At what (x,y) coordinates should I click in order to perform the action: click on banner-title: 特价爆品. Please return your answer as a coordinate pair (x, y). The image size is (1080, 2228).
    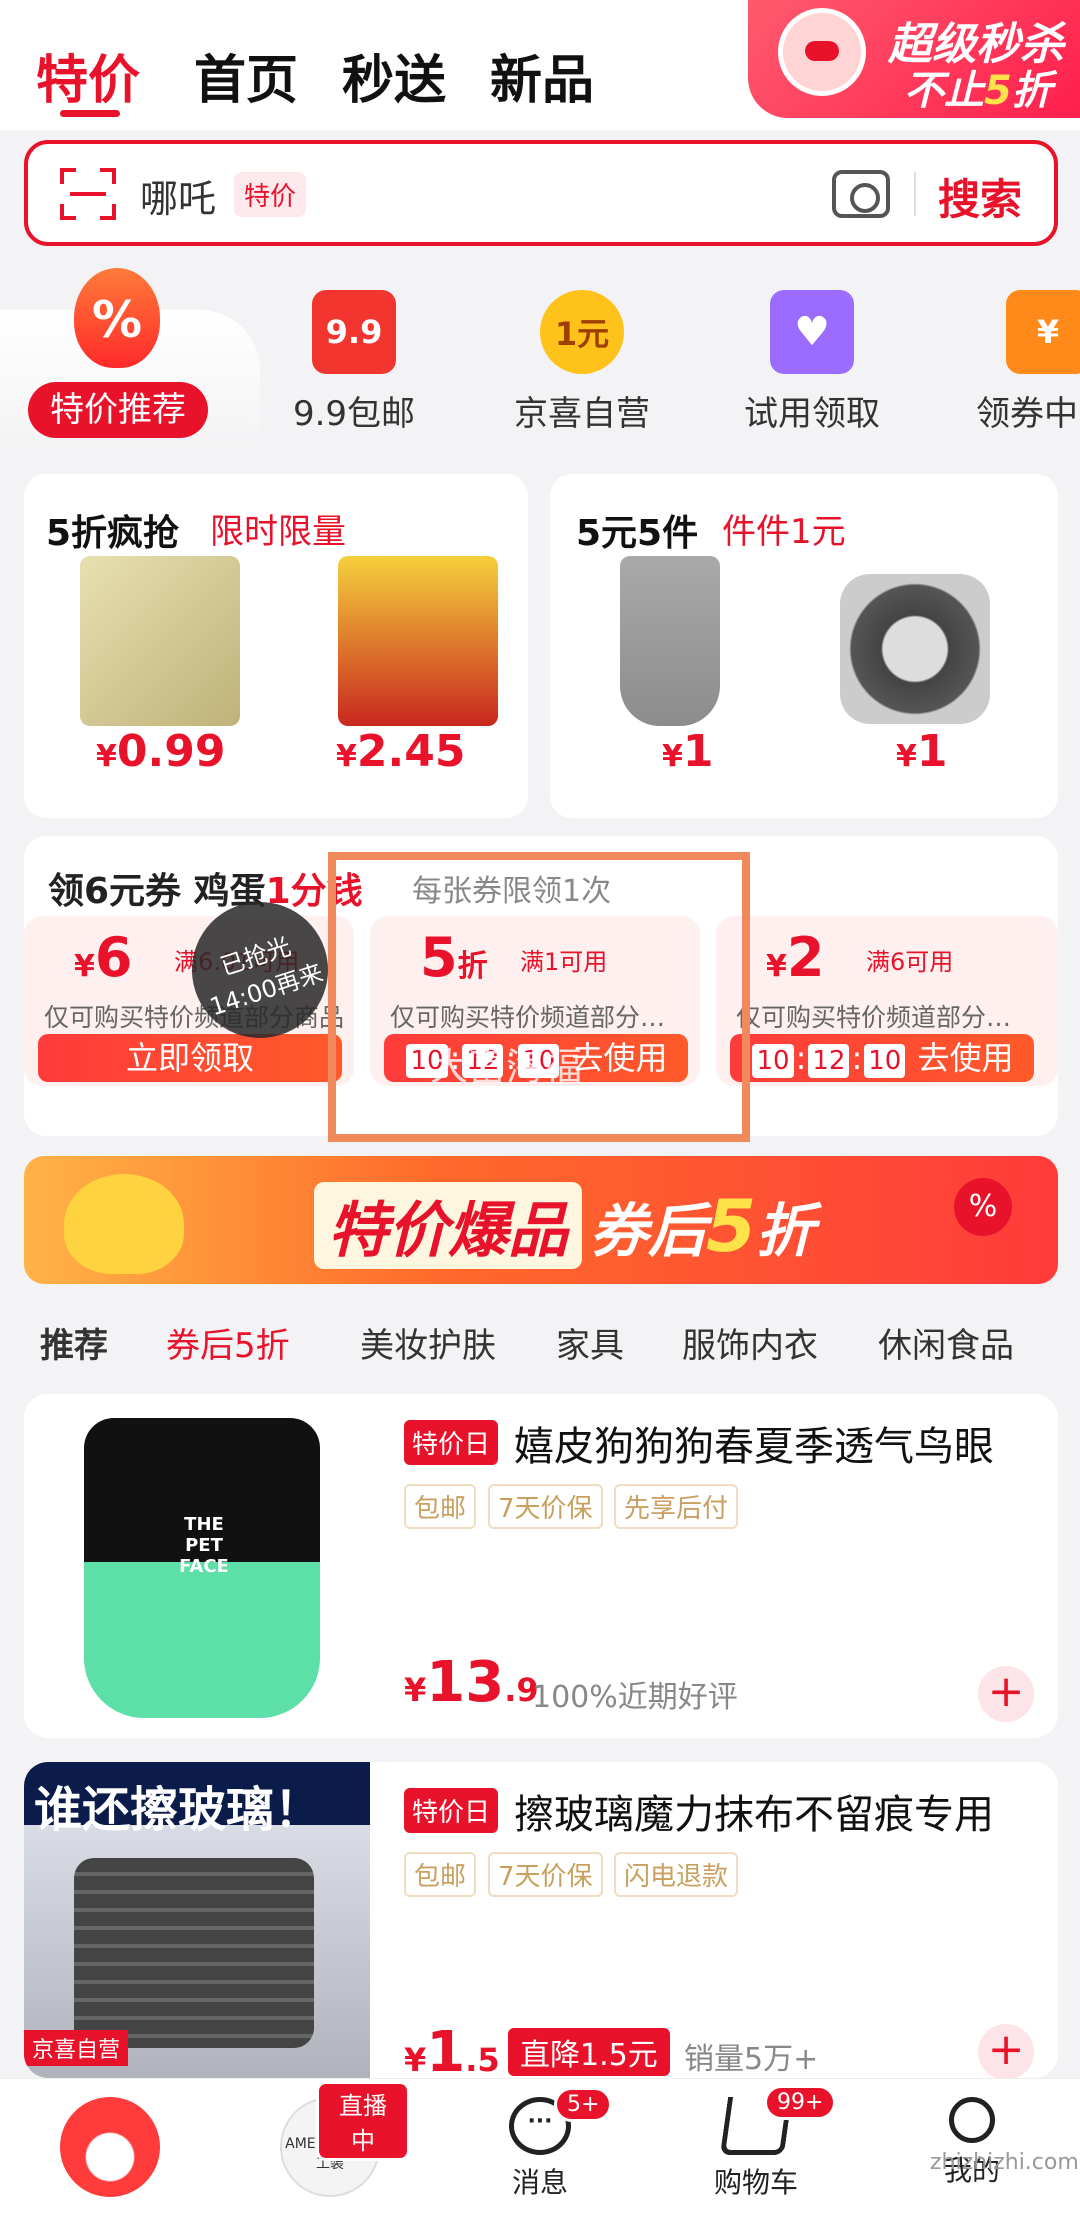
    Looking at the image, I should click on (448, 1225).